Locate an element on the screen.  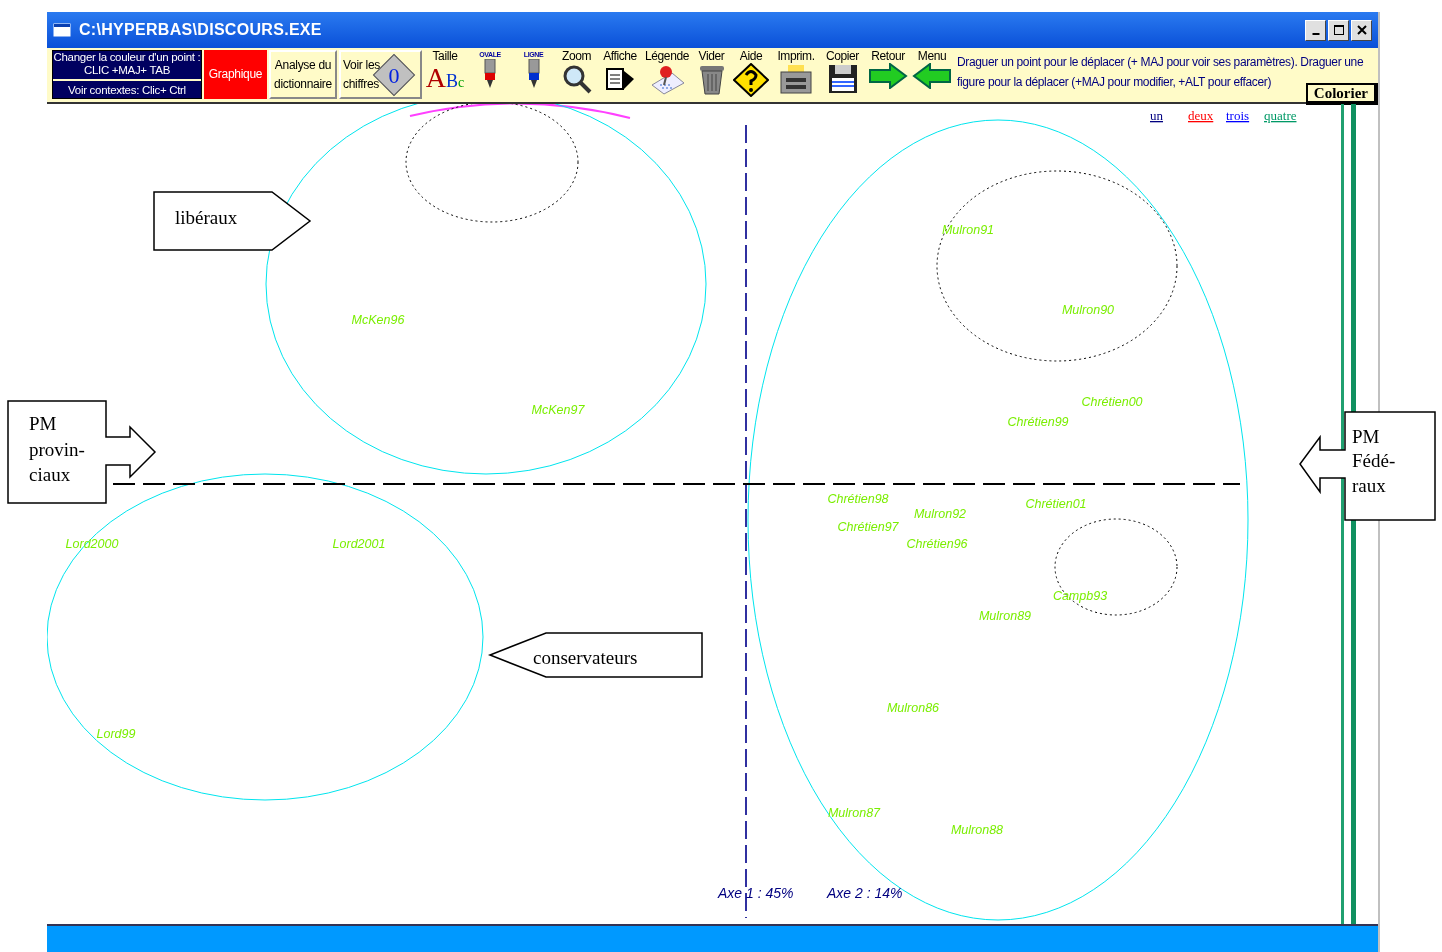
tool-label: Légende is located at coordinates (667, 56).